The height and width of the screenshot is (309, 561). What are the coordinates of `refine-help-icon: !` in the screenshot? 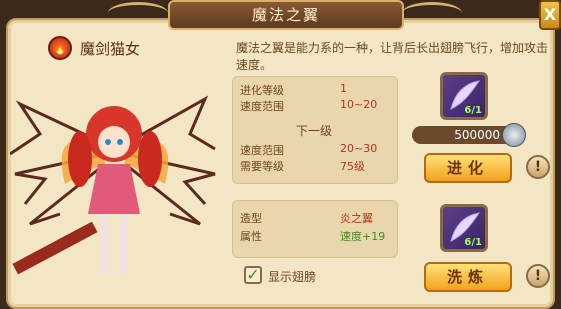 It's located at (538, 276).